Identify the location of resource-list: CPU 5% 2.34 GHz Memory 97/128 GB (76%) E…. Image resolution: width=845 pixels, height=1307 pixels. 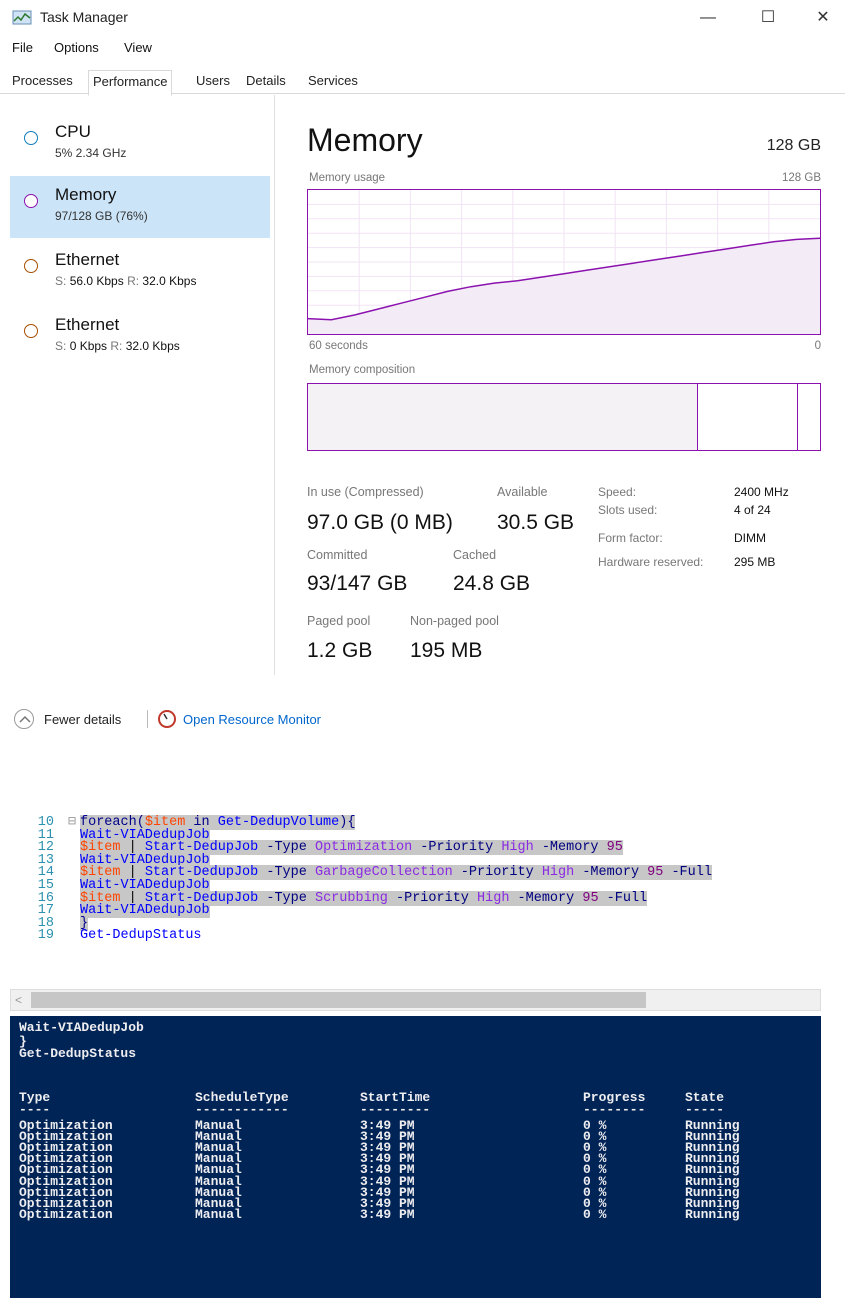
(137, 385).